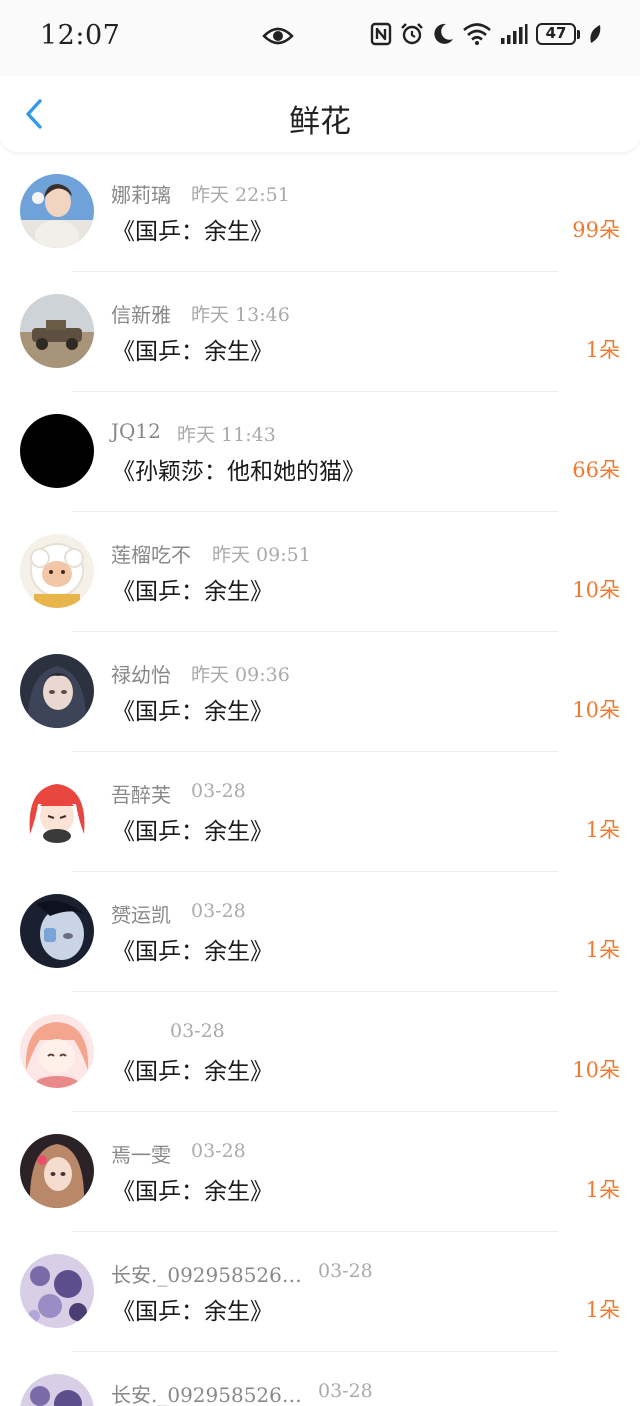 This screenshot has height=1406, width=640. Describe the element at coordinates (412, 34) in the screenshot. I see `alarm-icon` at that location.